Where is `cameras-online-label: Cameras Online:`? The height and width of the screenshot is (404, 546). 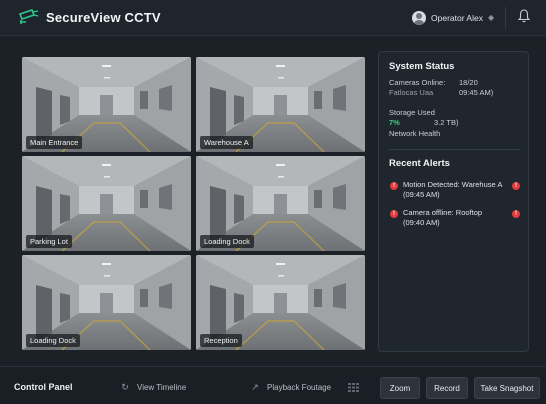 cameras-online-label: Cameras Online: is located at coordinates (417, 82).